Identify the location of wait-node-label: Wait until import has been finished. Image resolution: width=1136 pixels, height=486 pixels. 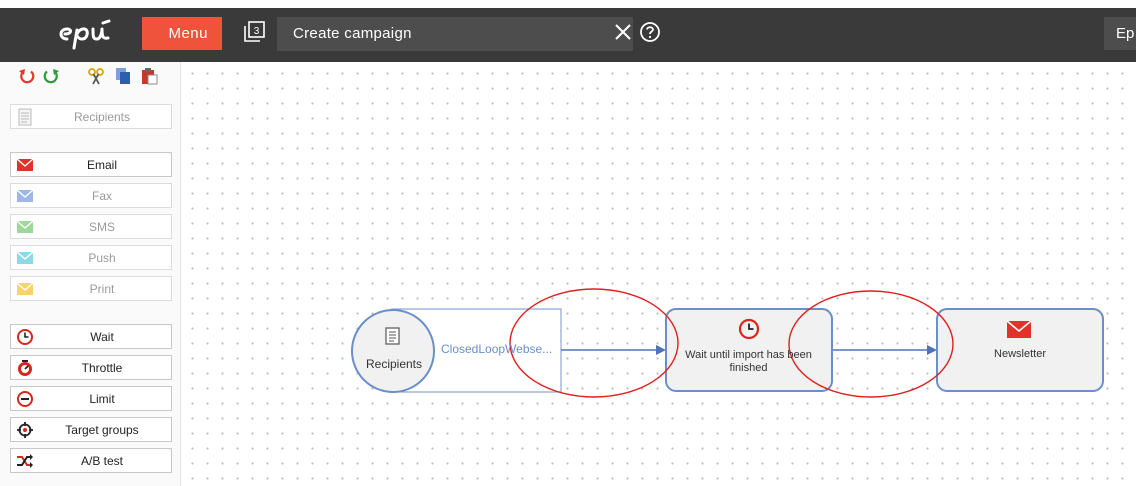
(748, 361).